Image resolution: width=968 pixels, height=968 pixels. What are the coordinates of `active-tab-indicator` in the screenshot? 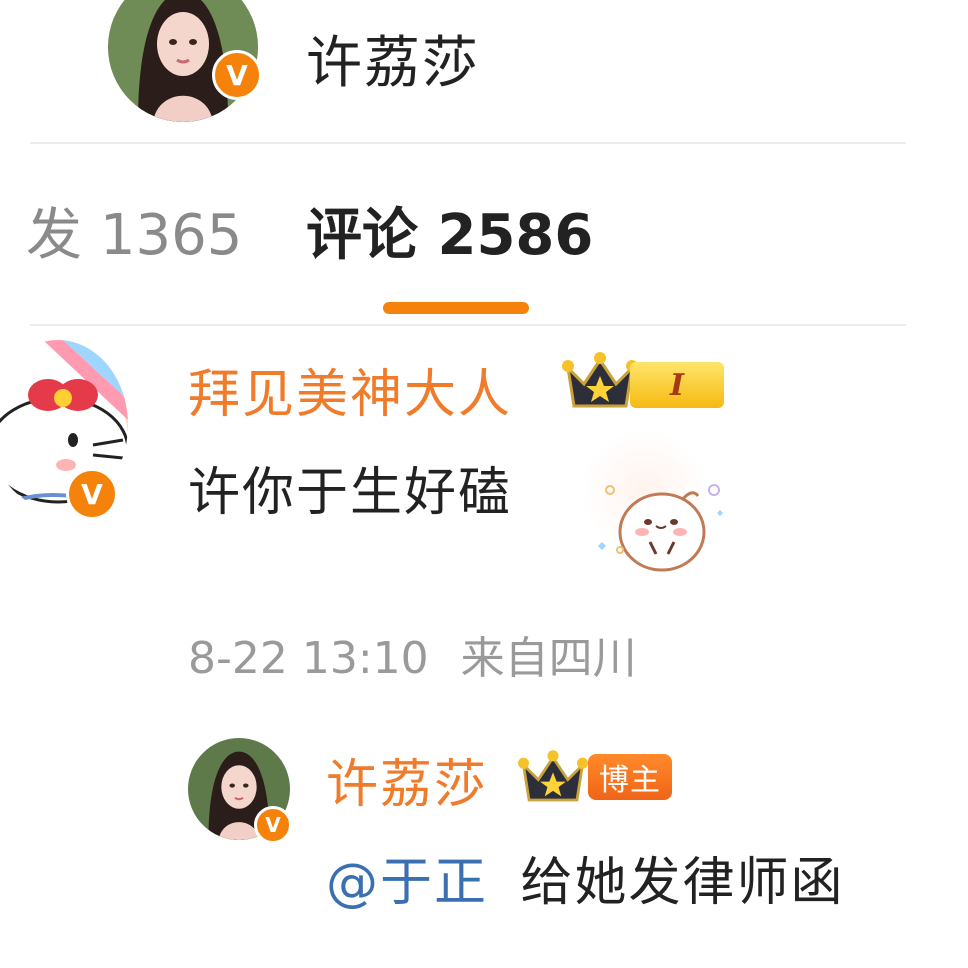 It's located at (456, 308).